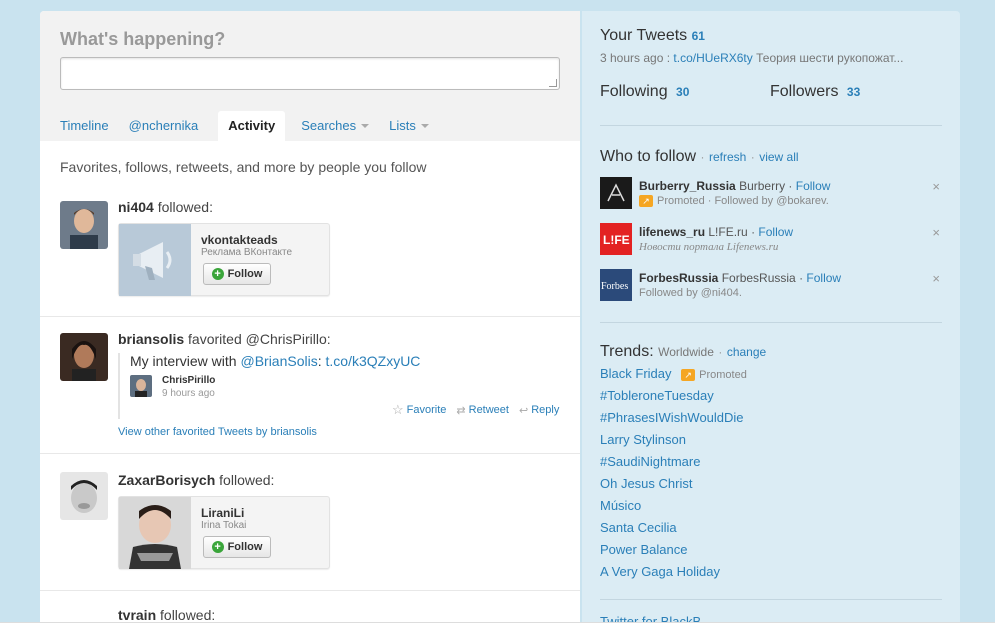 Image resolution: width=995 pixels, height=629 pixels. I want to click on trend-label: Black Friday, so click(636, 373).